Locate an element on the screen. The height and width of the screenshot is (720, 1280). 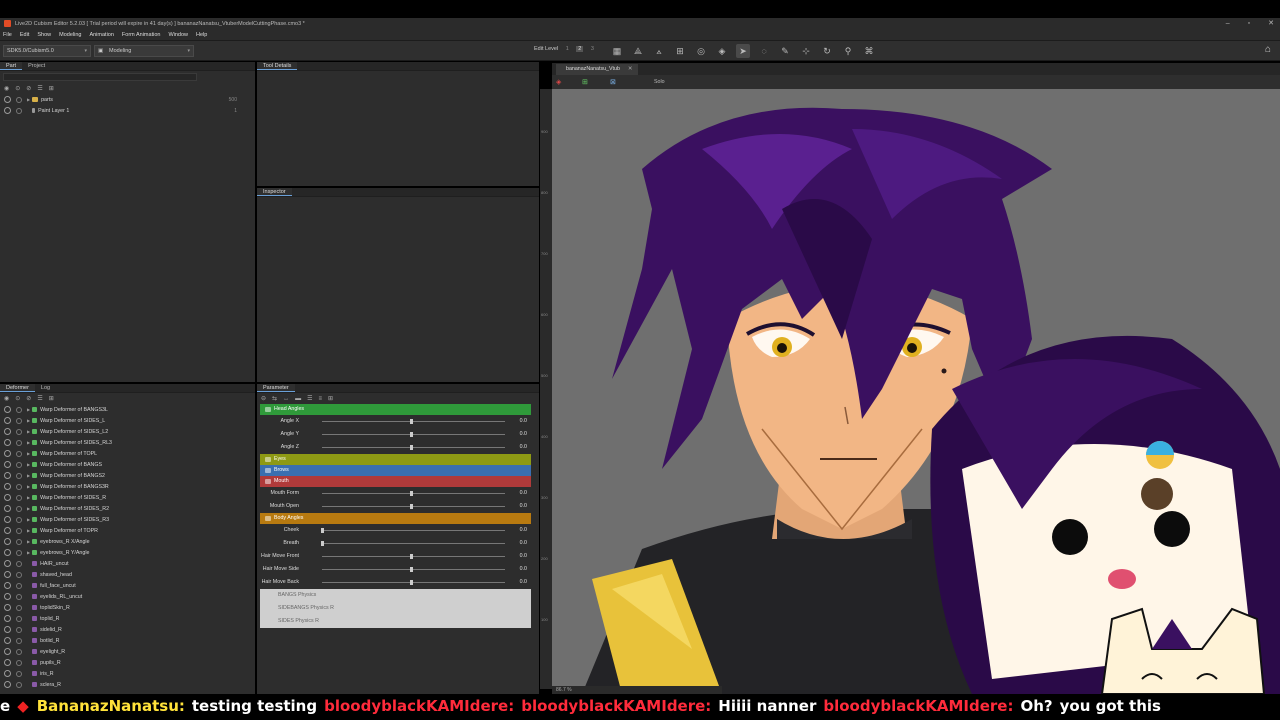
parameter-row: Angle Z 0.0 is located at coordinates (395, 447).